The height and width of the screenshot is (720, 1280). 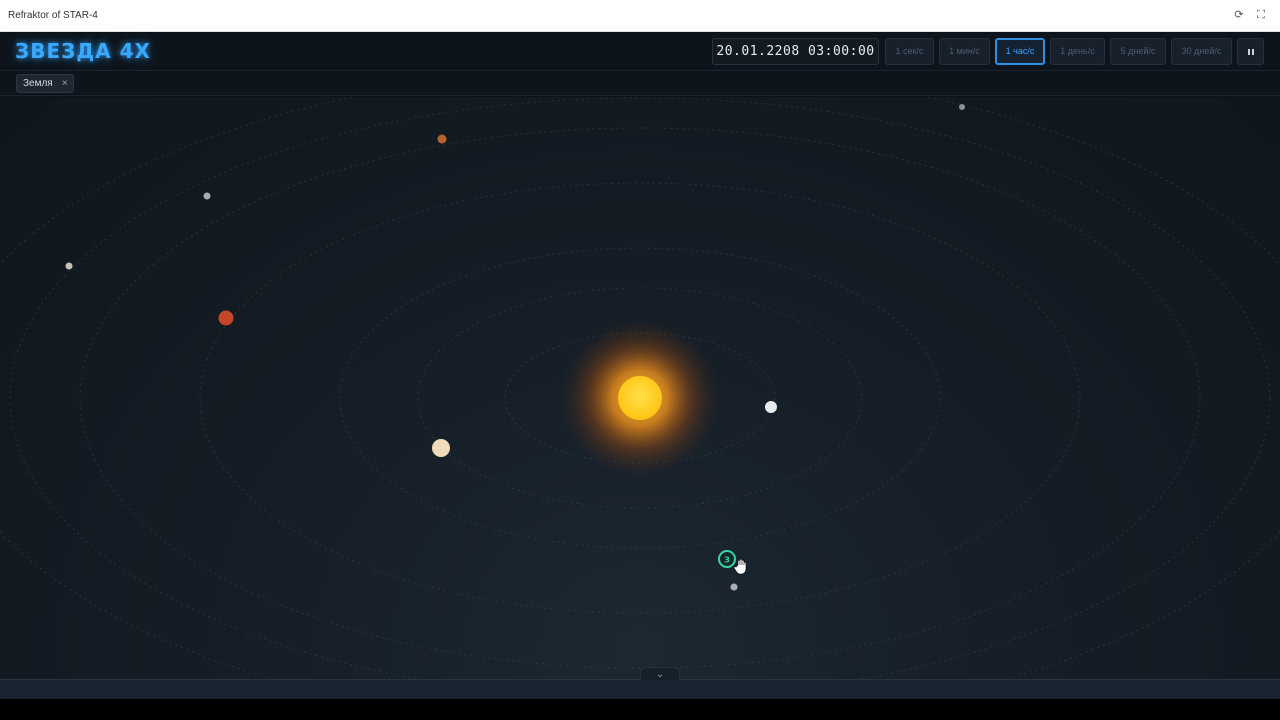 I want to click on planet-orange, so click(x=442, y=139).